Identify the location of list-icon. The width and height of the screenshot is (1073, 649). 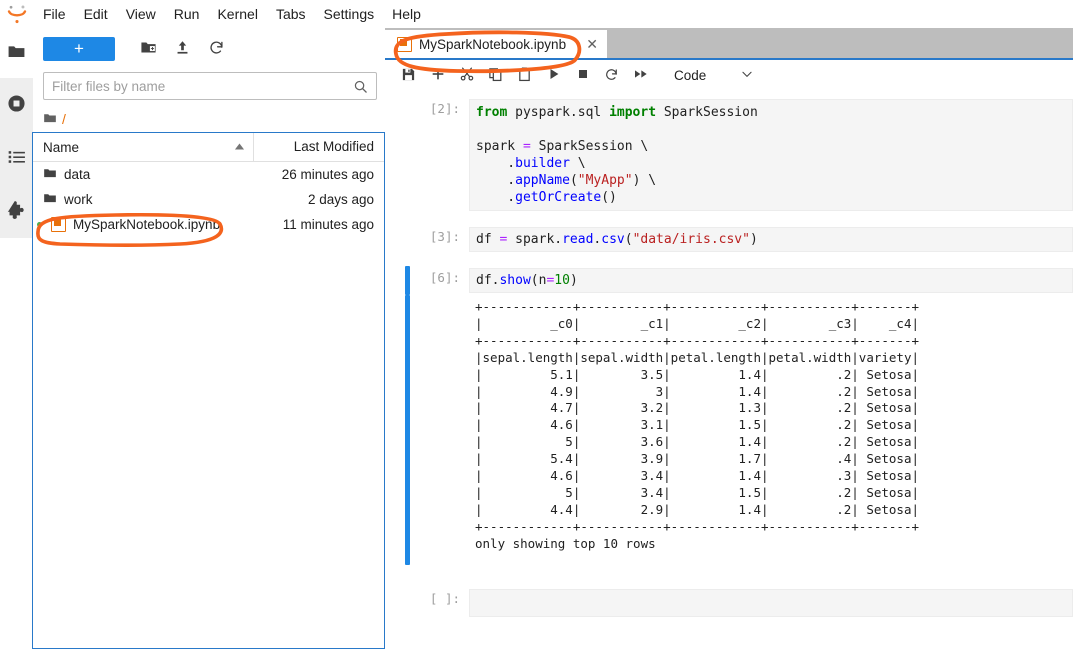
(17, 158).